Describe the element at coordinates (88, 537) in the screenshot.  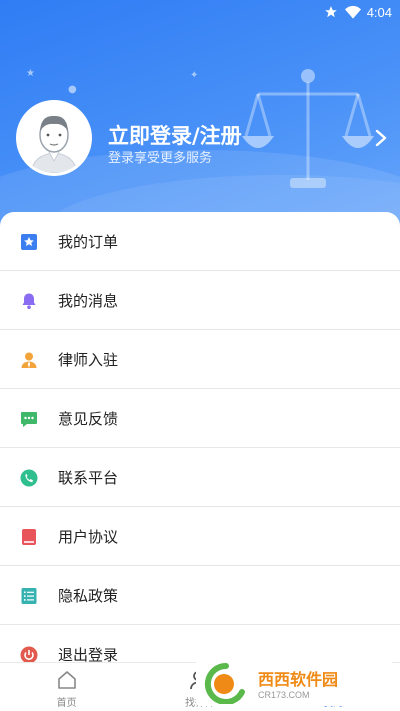
I see `menu-item-label: 用户协议` at that location.